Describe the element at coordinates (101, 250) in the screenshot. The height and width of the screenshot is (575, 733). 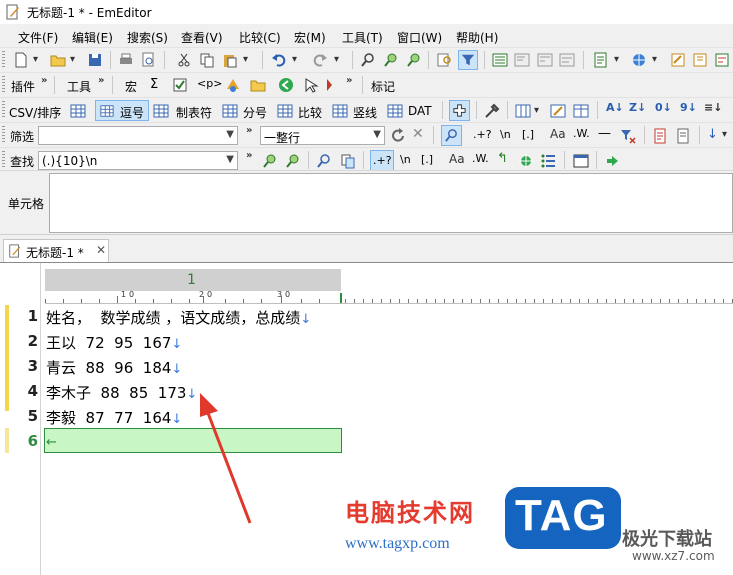
I see `close-tab-icon: ✕` at that location.